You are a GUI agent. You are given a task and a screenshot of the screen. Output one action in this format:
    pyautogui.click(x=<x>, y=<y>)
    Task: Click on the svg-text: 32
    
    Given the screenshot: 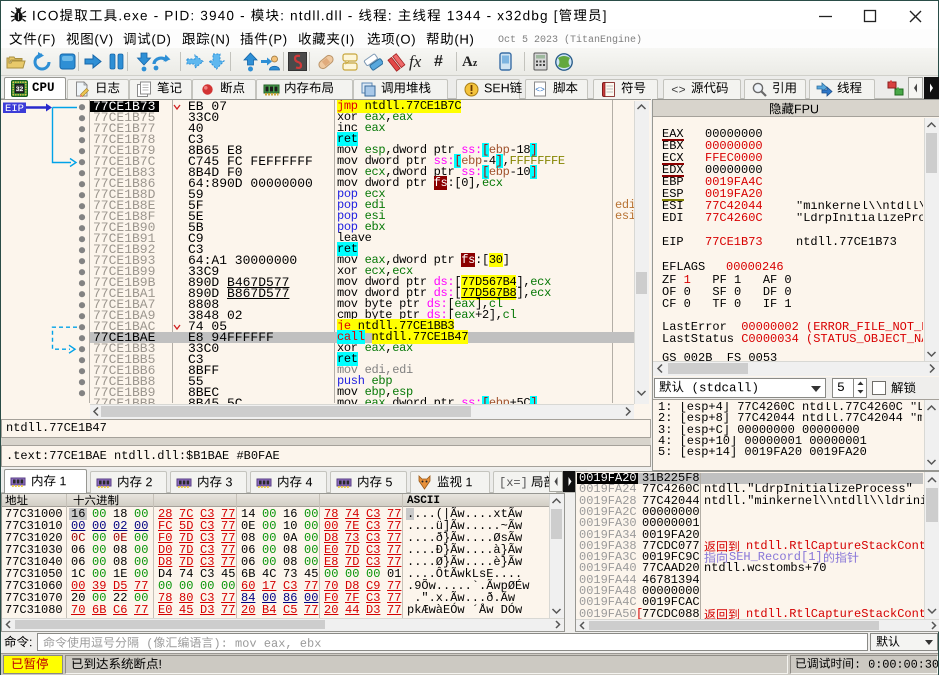 What is the action you would take?
    pyautogui.click(x=20, y=89)
    